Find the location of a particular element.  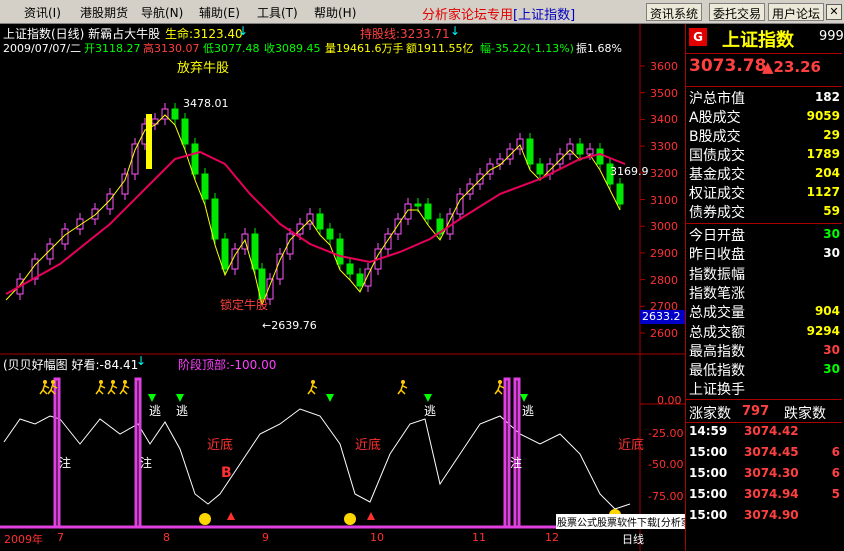

time-axis-label: 12 is located at coordinates (552, 537).